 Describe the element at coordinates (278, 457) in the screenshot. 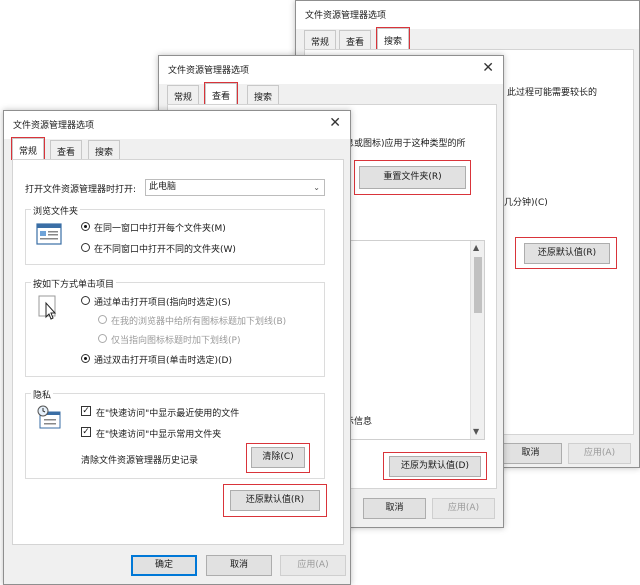

I see `clear-button: 清除(C)` at that location.